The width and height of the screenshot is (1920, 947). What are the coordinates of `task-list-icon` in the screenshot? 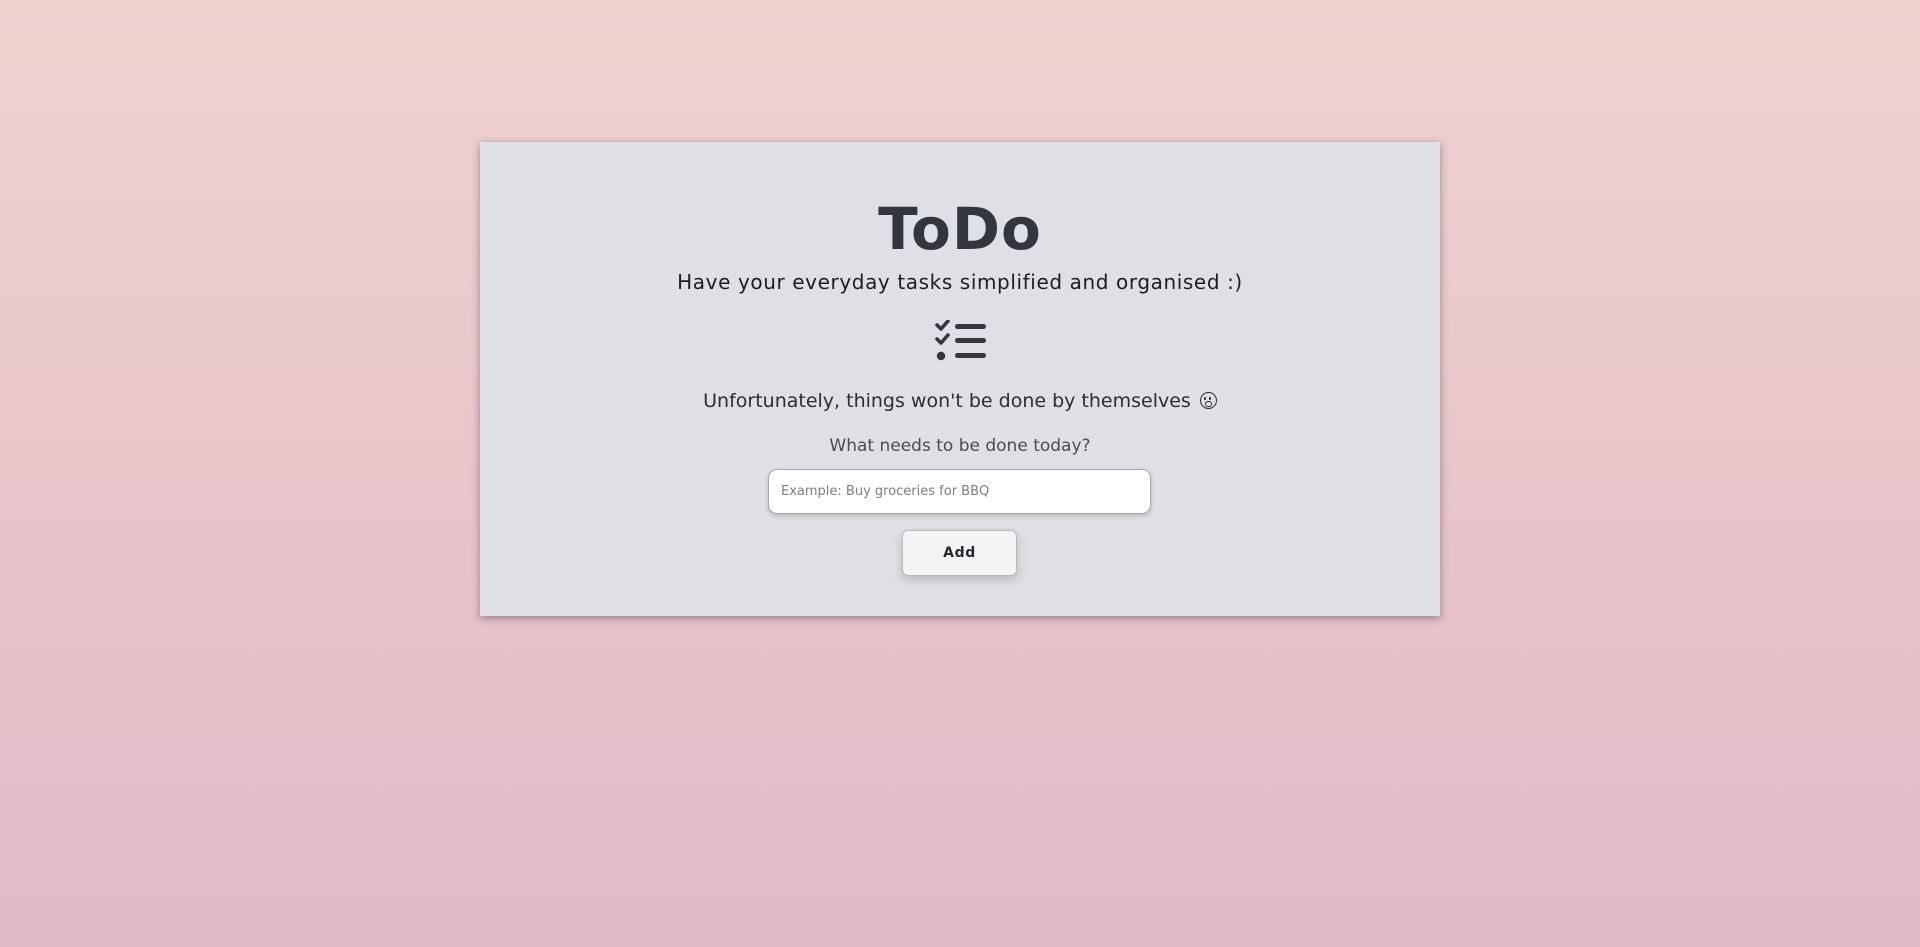 It's located at (960, 340).